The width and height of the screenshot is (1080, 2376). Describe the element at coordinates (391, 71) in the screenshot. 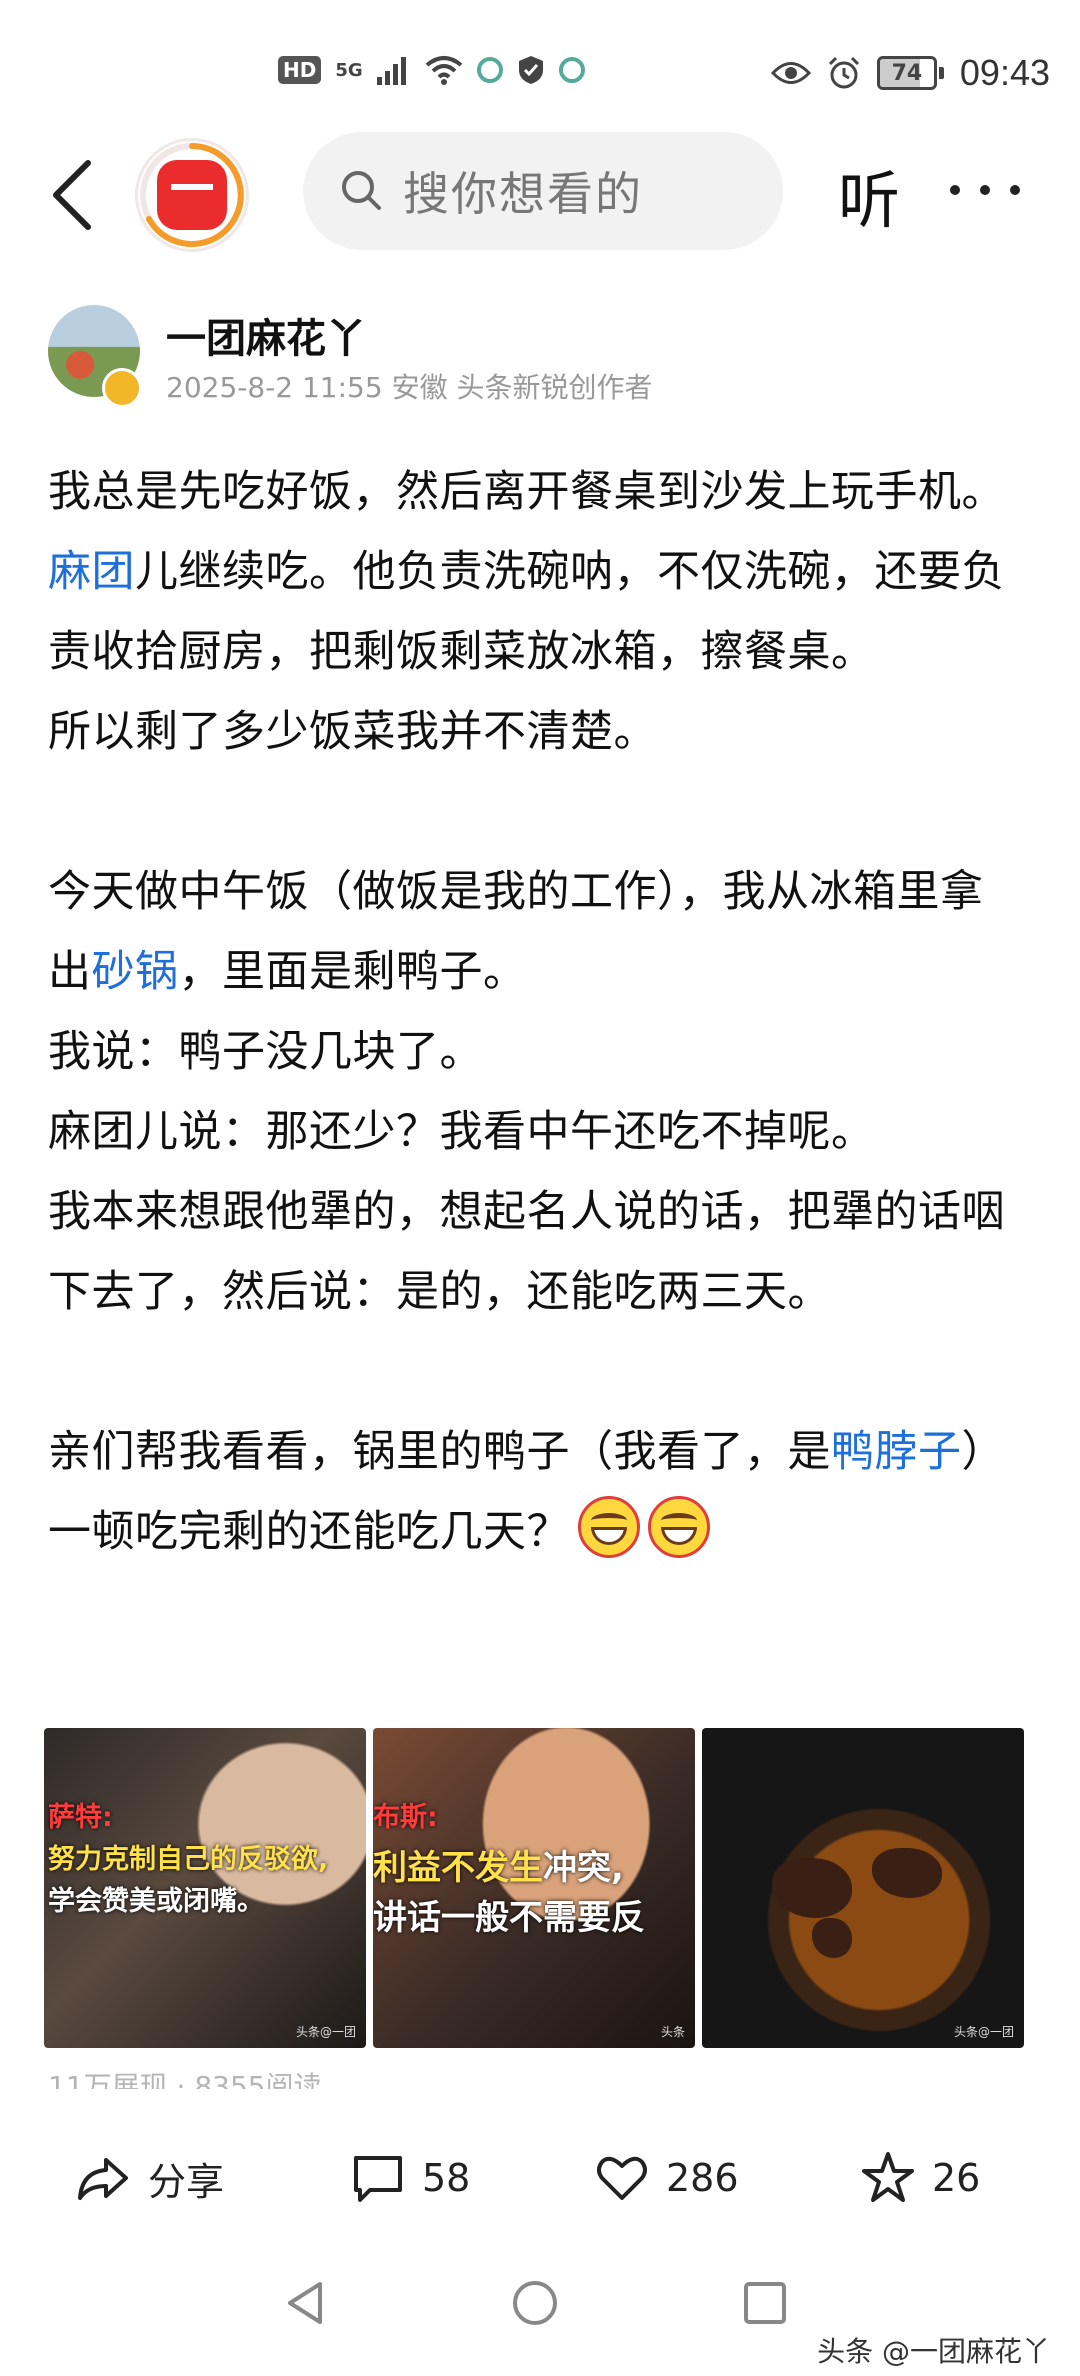

I see `signal-icon` at that location.